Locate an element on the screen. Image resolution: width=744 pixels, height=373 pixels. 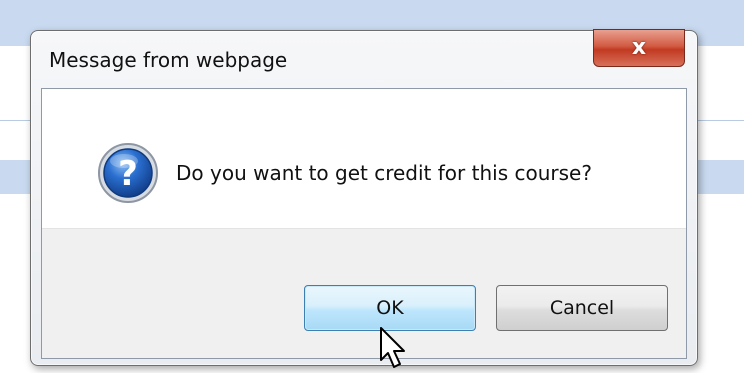
question-icon: ? is located at coordinates (128, 173).